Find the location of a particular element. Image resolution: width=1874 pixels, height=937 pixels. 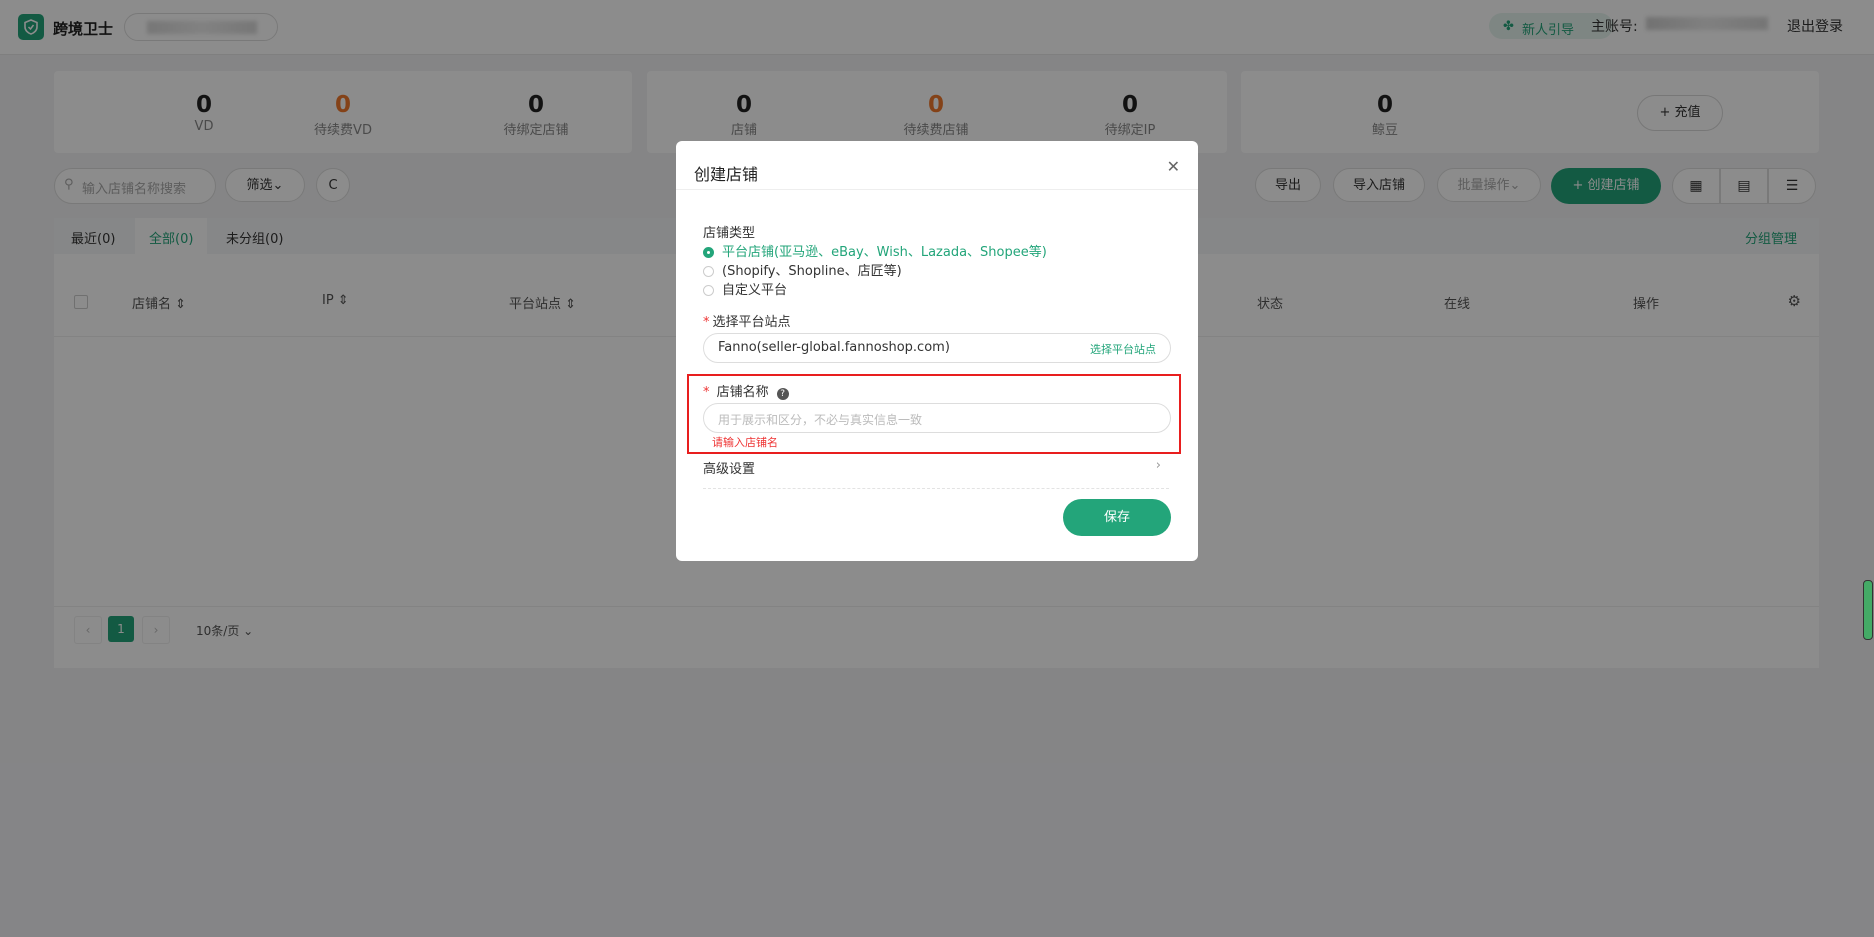

store-type-option-independent: (Shopify、Shopline、店匠等) is located at coordinates (802, 269).